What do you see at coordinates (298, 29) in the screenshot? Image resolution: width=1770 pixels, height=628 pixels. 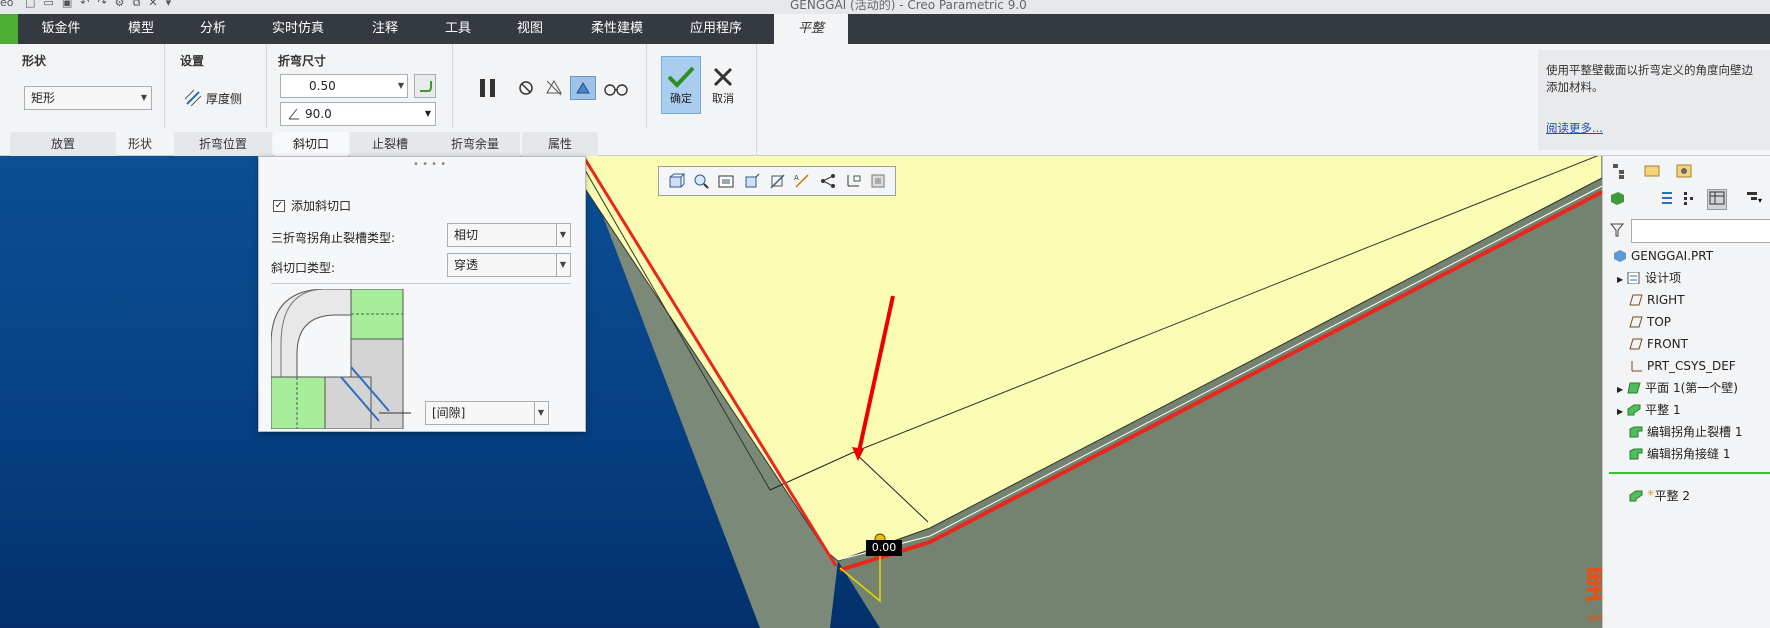 I see `tab-live-simulation: 实时仿真` at bounding box center [298, 29].